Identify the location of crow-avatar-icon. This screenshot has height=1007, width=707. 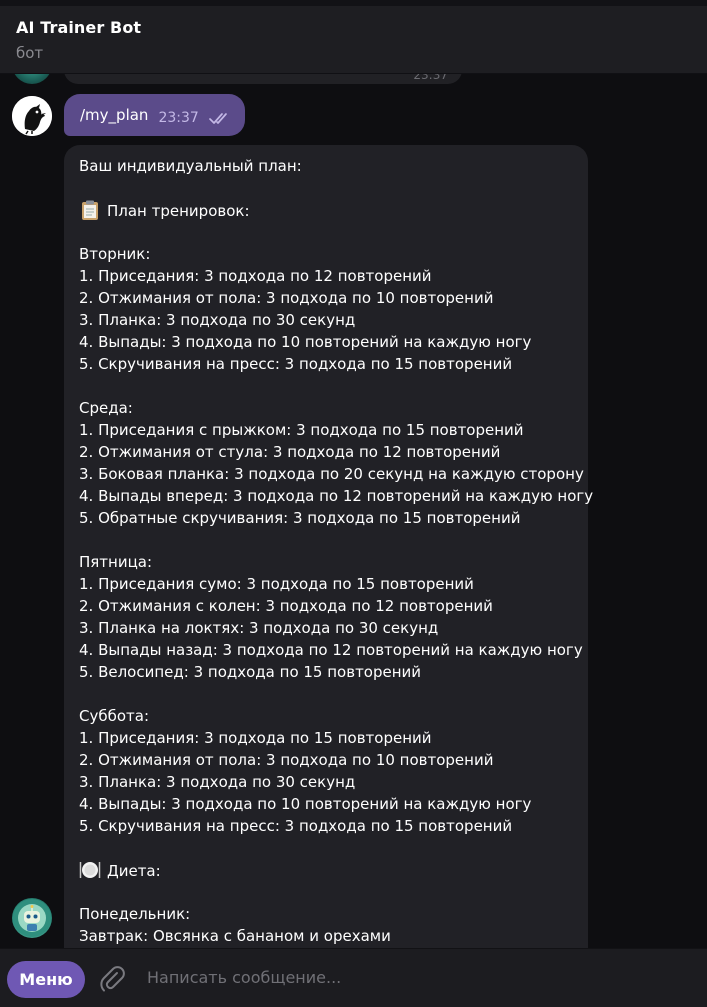
(32, 116).